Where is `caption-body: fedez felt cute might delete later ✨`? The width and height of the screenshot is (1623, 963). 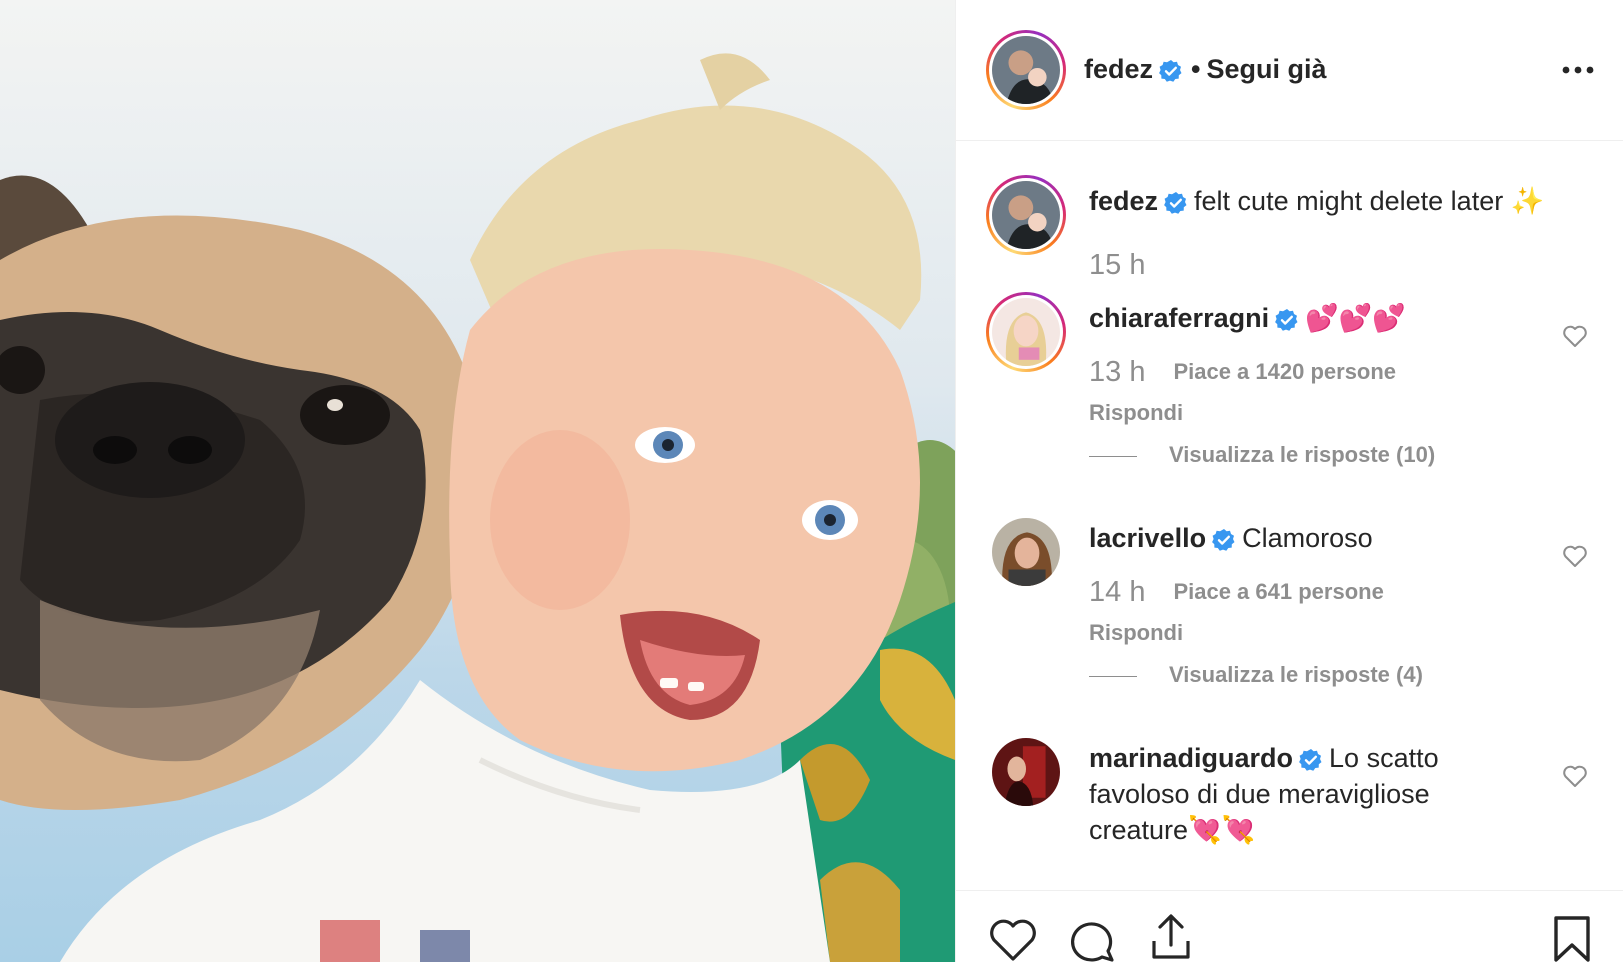
caption-body: fedez felt cute might delete later ✨ is located at coordinates (1339, 201).